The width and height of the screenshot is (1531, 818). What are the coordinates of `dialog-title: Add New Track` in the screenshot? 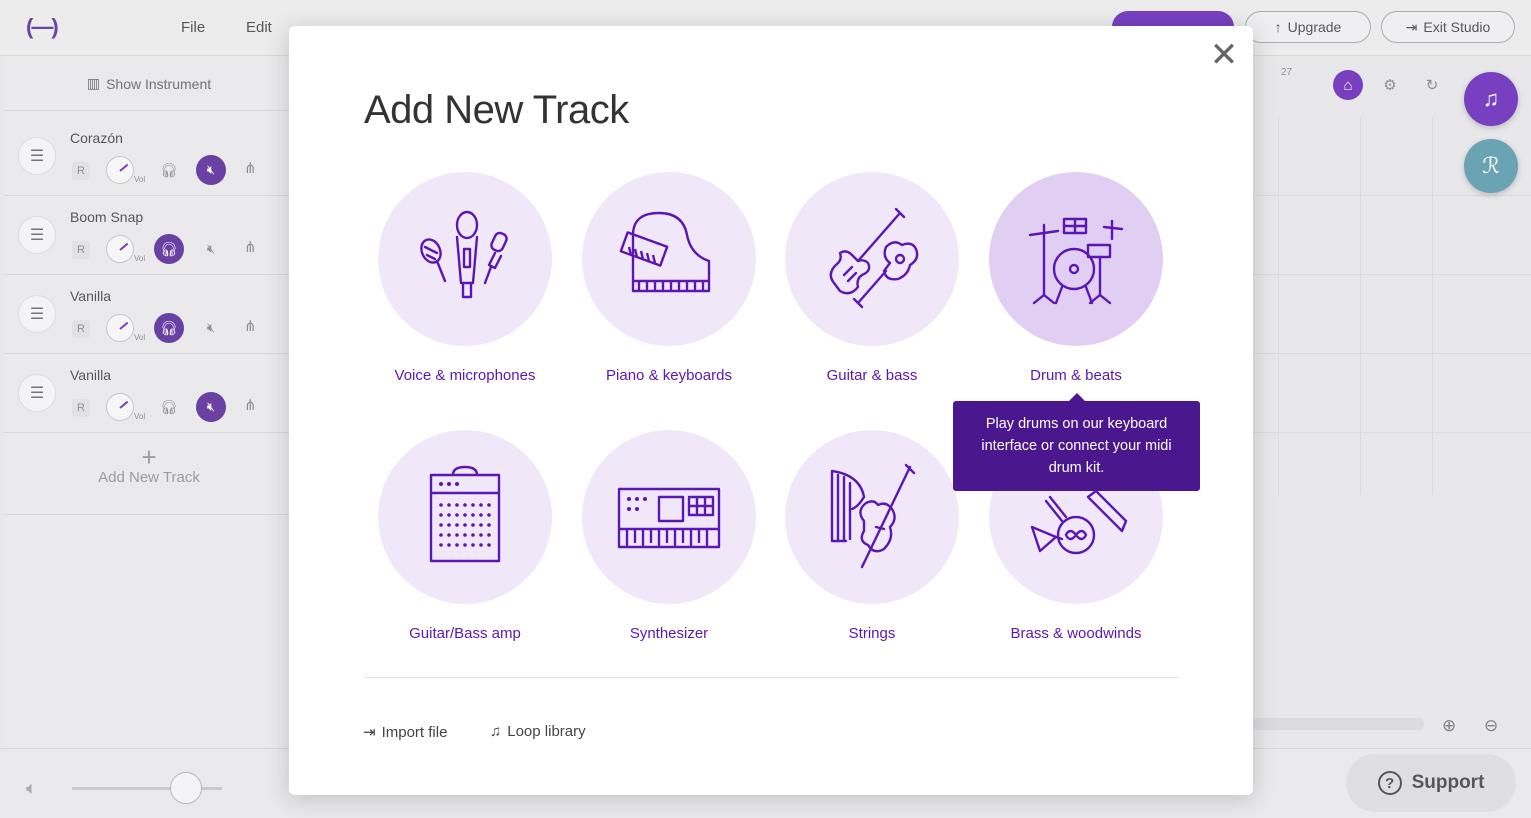 It's located at (496, 110).